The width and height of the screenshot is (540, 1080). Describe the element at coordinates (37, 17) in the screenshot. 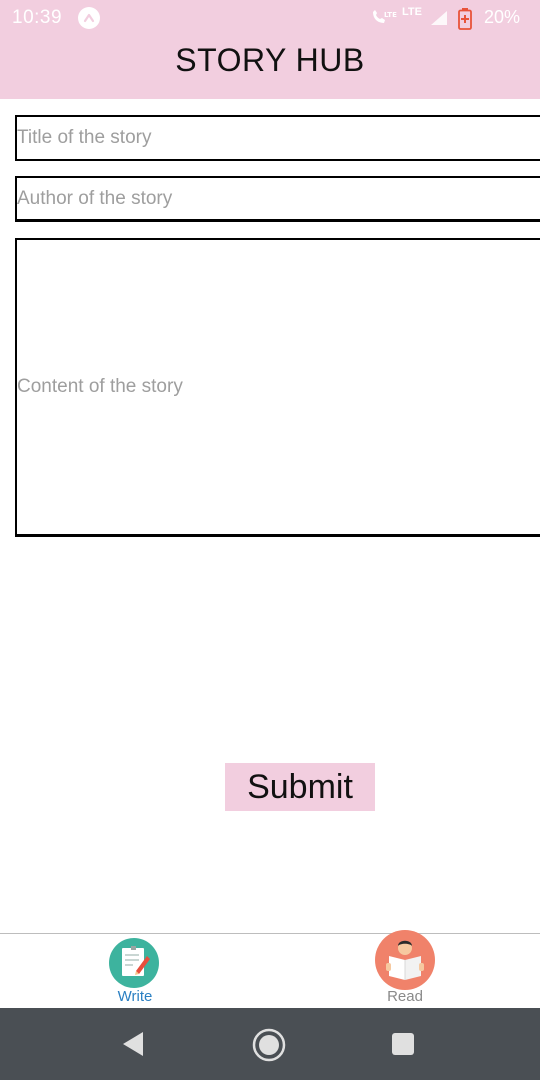

I see `status-time: 10:39` at that location.